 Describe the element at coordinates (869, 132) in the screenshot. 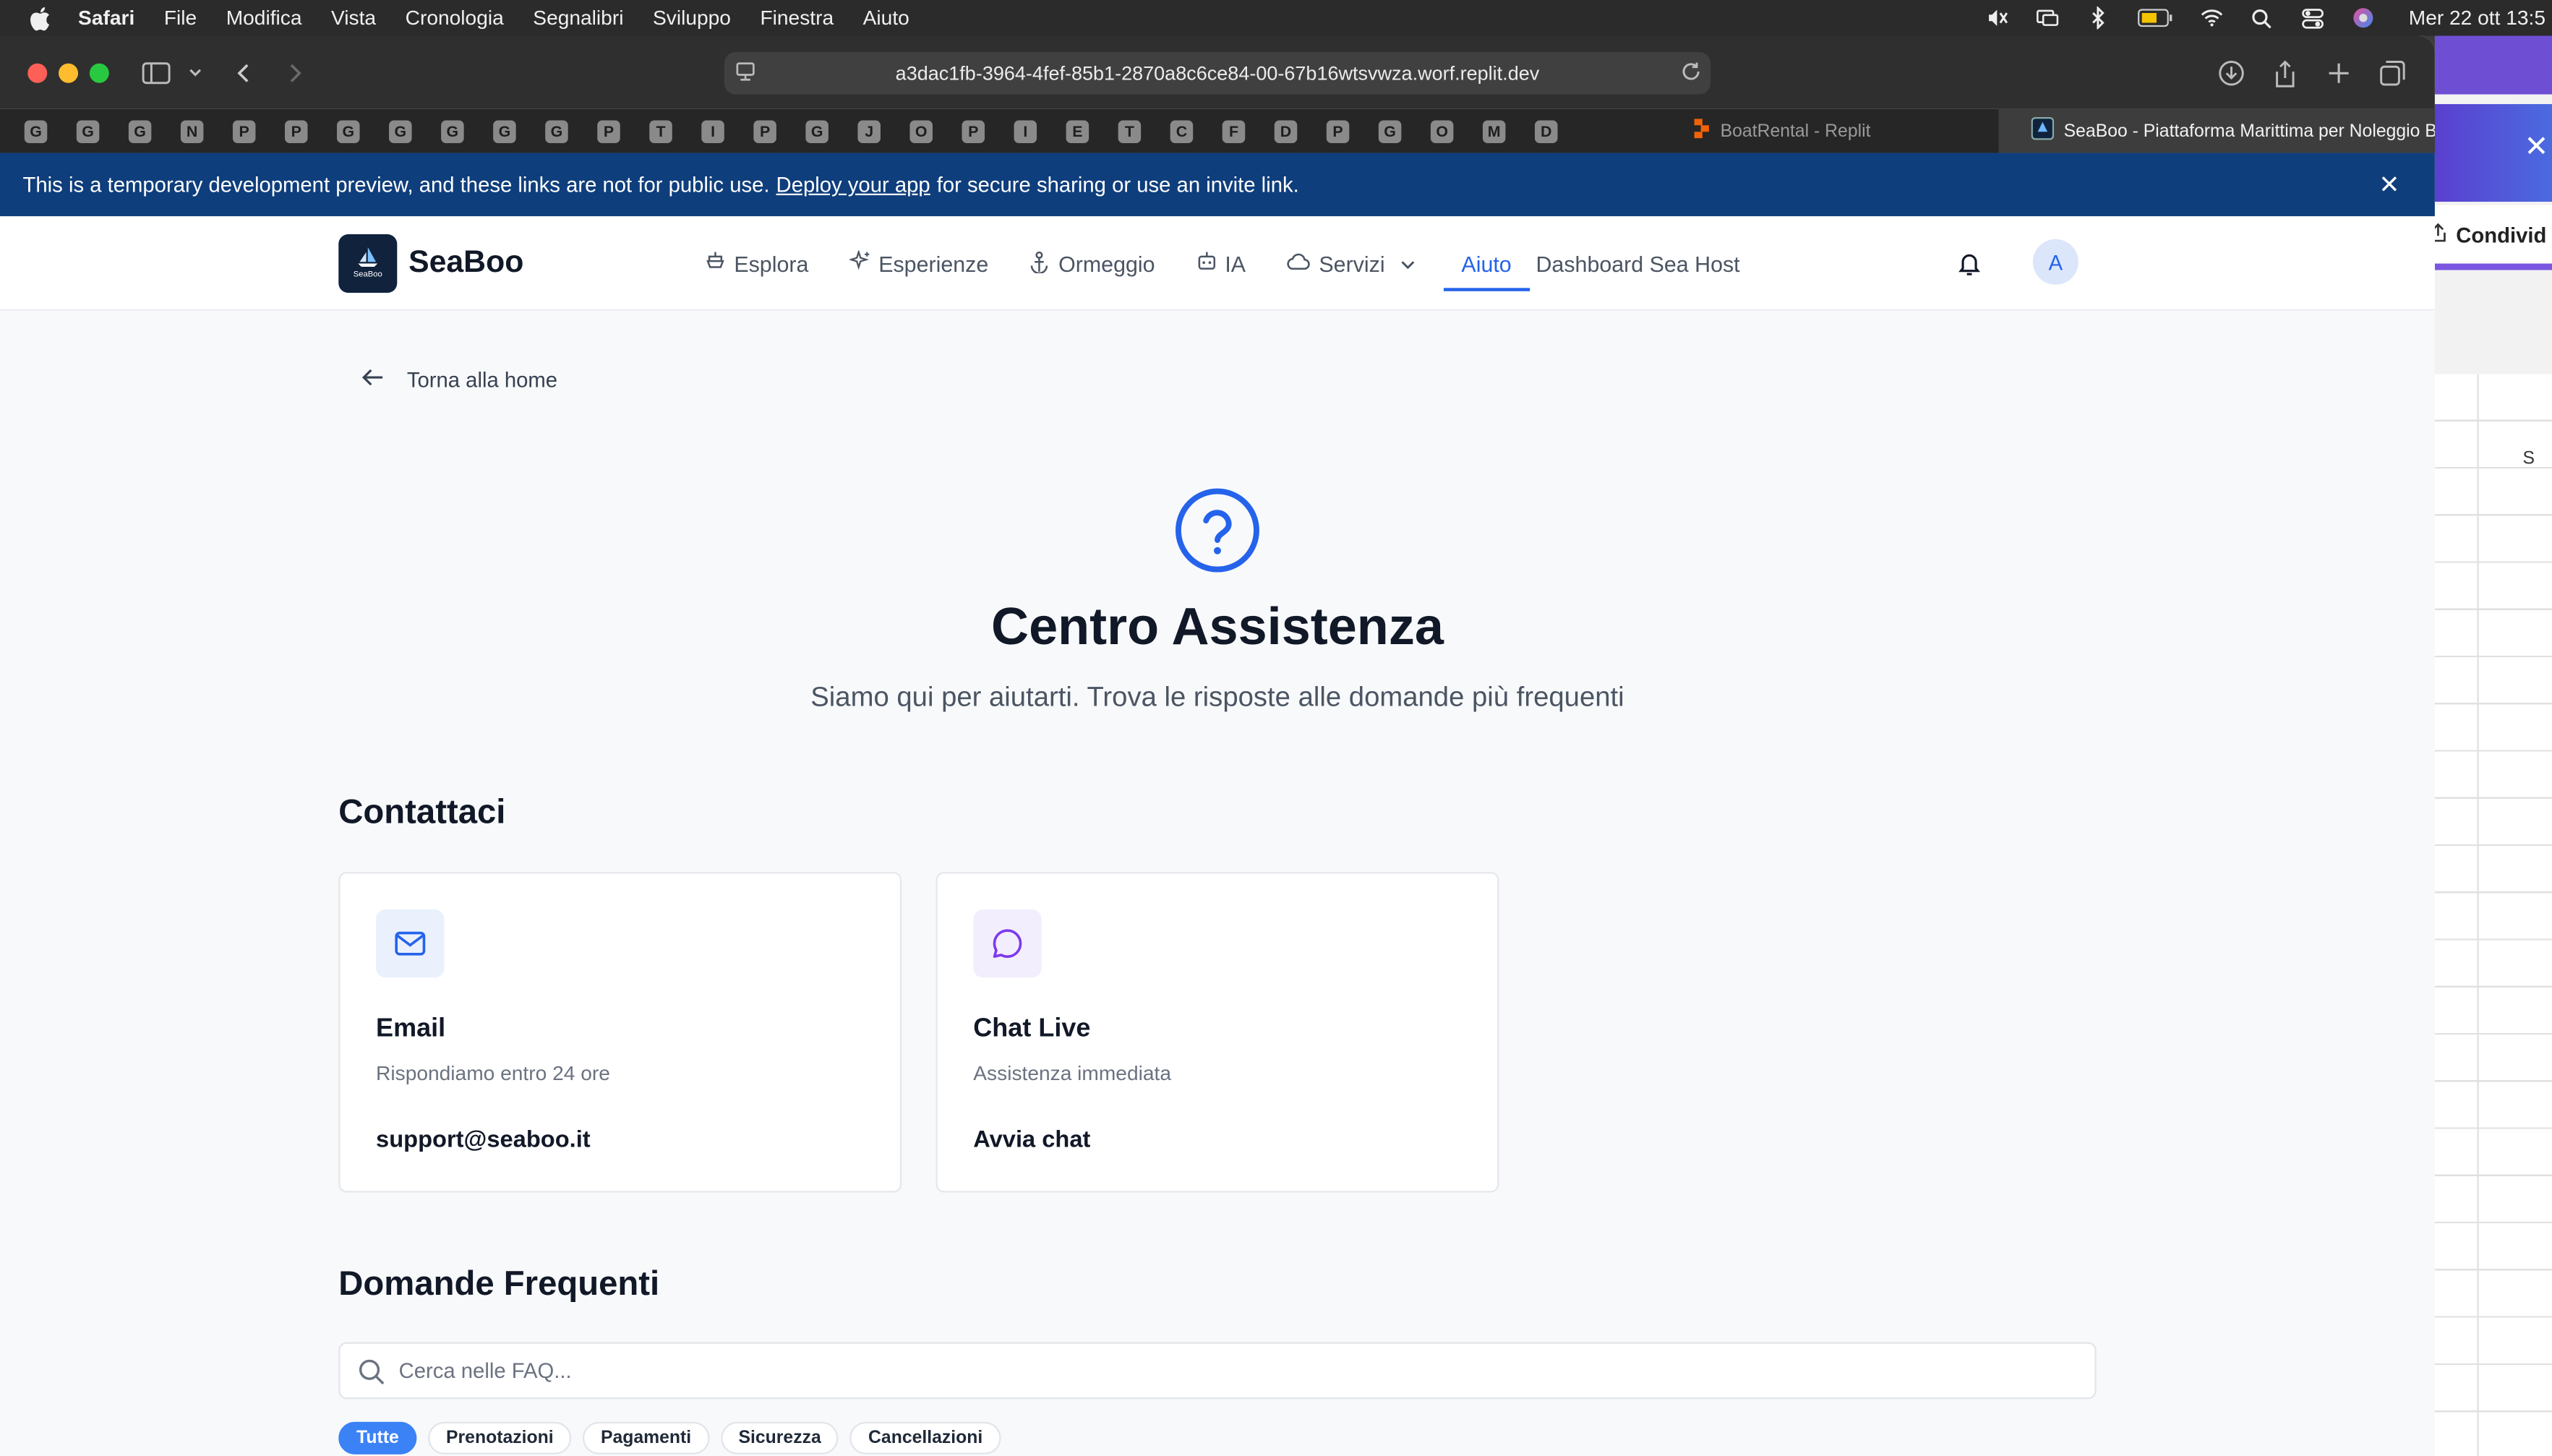

I see `favorite-bookmark: J` at that location.